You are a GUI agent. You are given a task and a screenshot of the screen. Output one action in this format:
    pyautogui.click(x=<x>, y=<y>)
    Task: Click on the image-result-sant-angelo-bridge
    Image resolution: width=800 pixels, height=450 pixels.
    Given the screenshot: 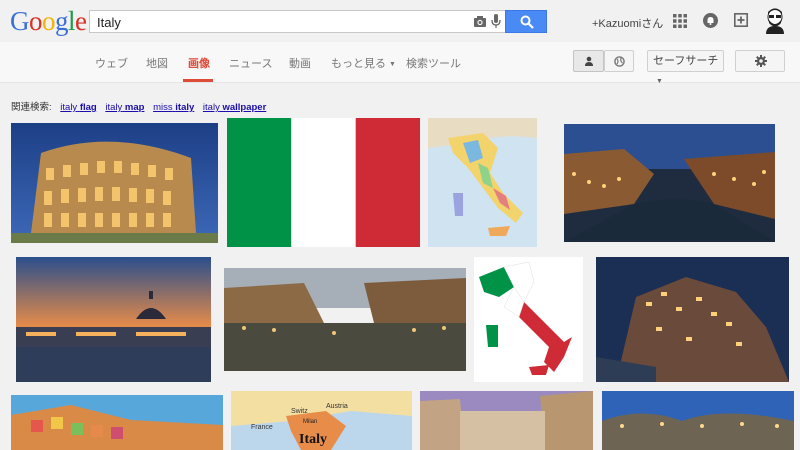 What is the action you would take?
    pyautogui.click(x=698, y=420)
    